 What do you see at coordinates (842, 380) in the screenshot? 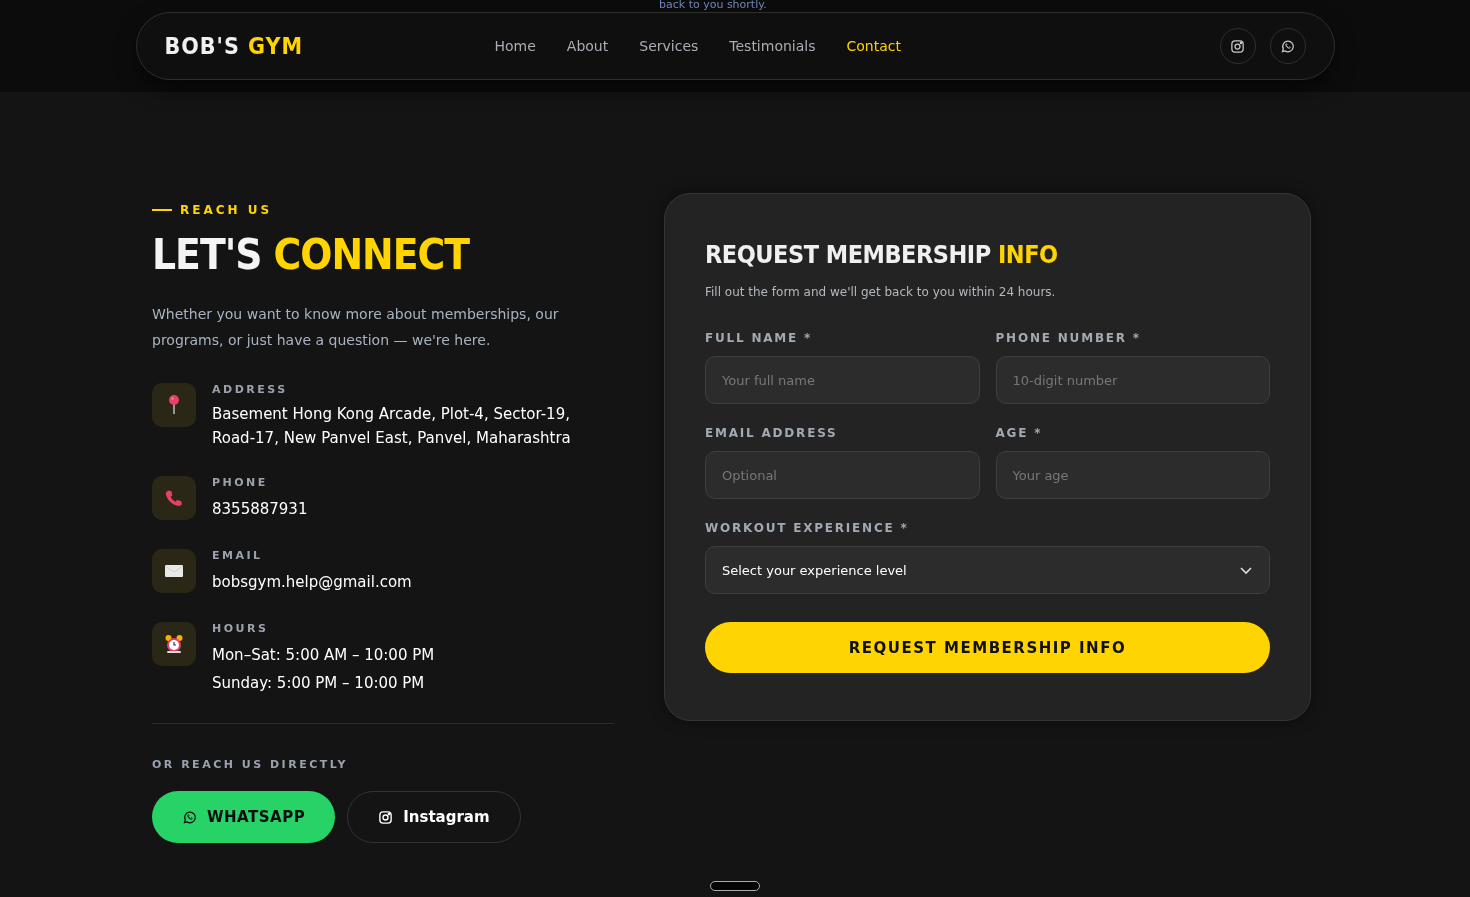
I see `input-field: Your full name` at bounding box center [842, 380].